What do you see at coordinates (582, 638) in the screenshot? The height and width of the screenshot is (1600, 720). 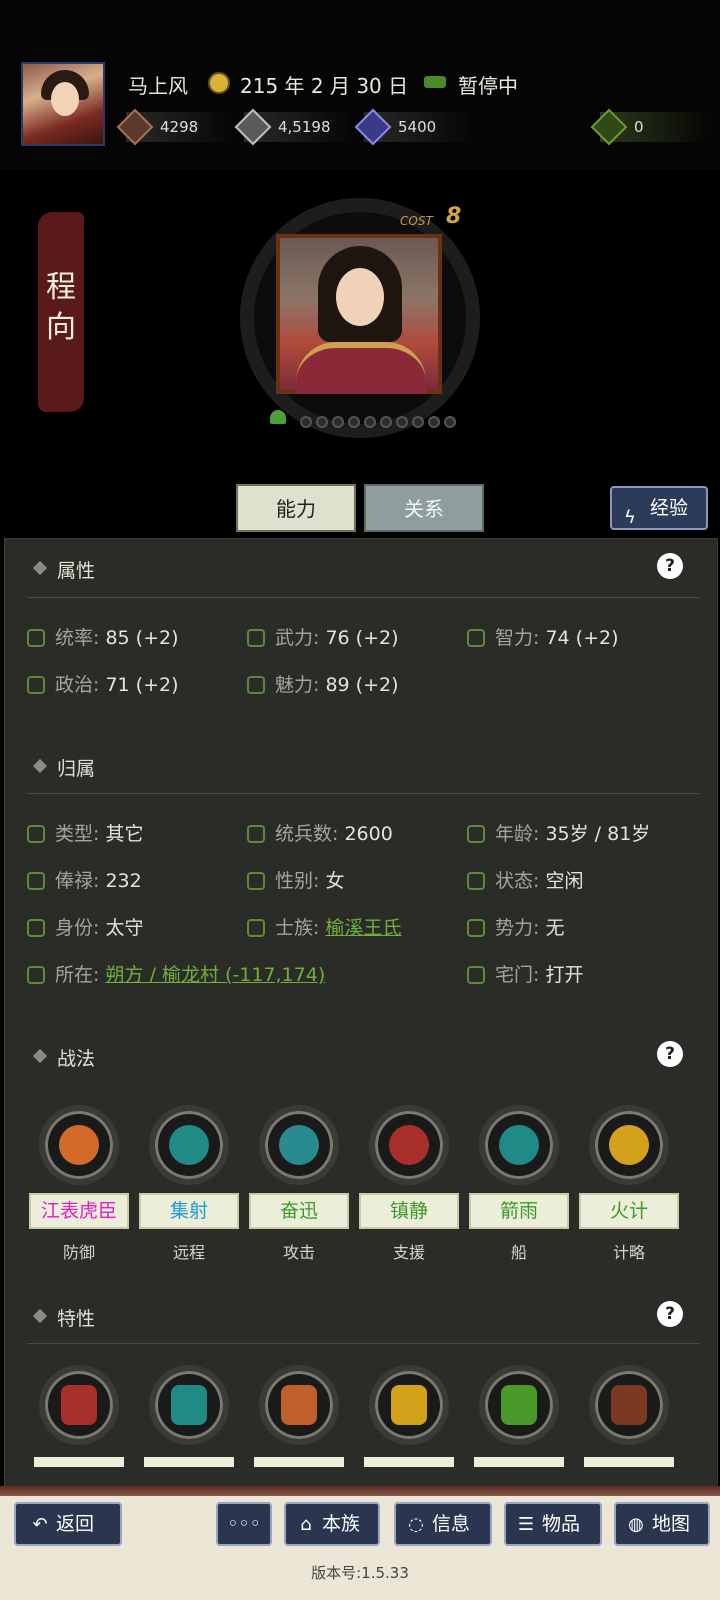 I see `attr-value: 74 (+2)` at bounding box center [582, 638].